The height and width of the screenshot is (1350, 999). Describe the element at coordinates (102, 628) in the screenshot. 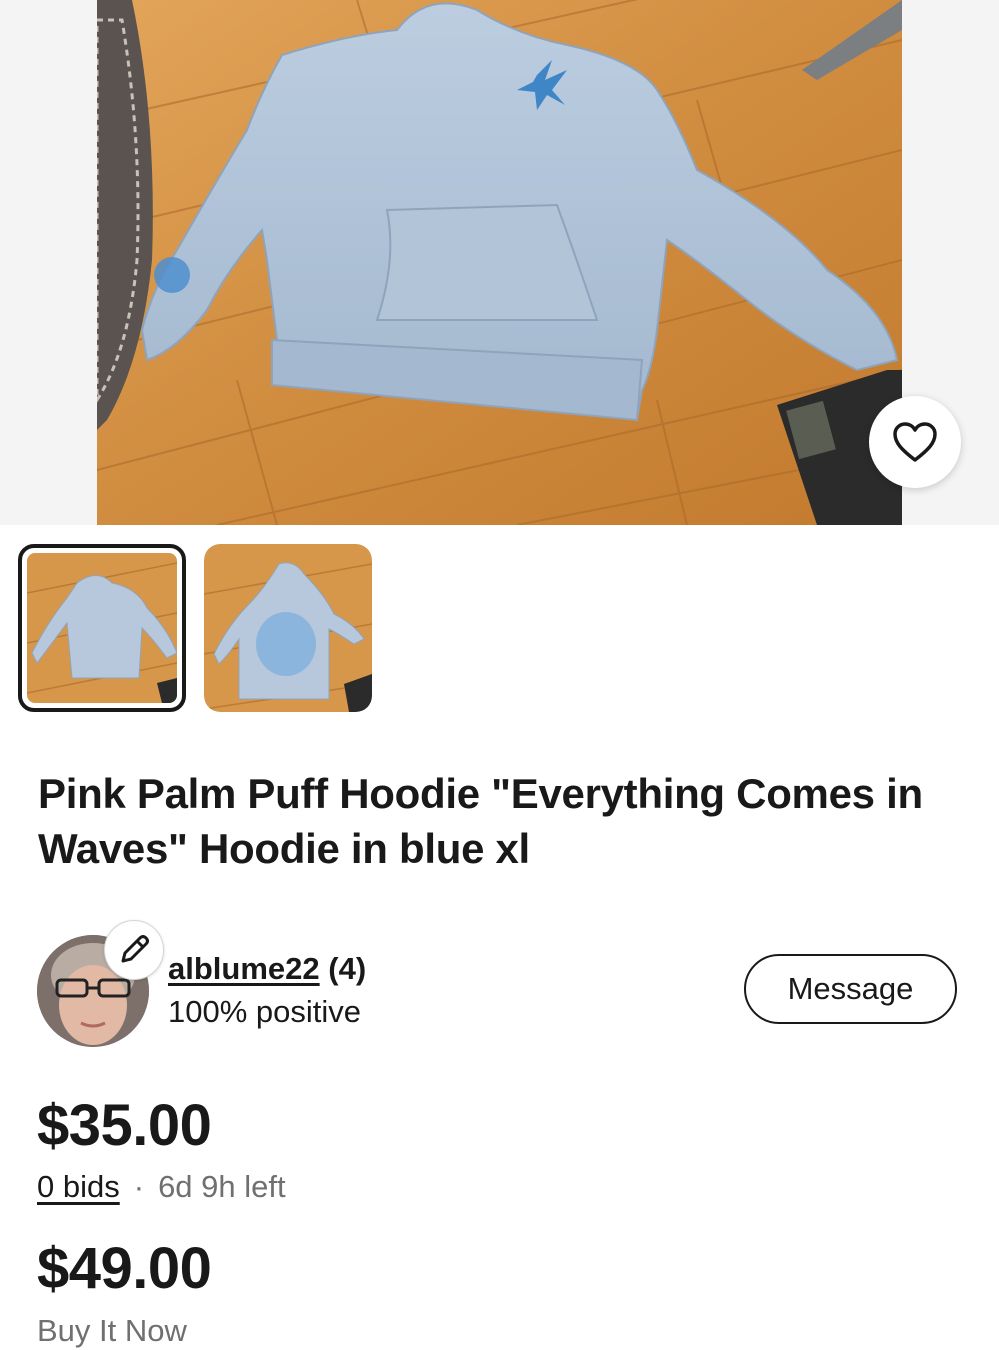

I see `thumbnail-front` at that location.